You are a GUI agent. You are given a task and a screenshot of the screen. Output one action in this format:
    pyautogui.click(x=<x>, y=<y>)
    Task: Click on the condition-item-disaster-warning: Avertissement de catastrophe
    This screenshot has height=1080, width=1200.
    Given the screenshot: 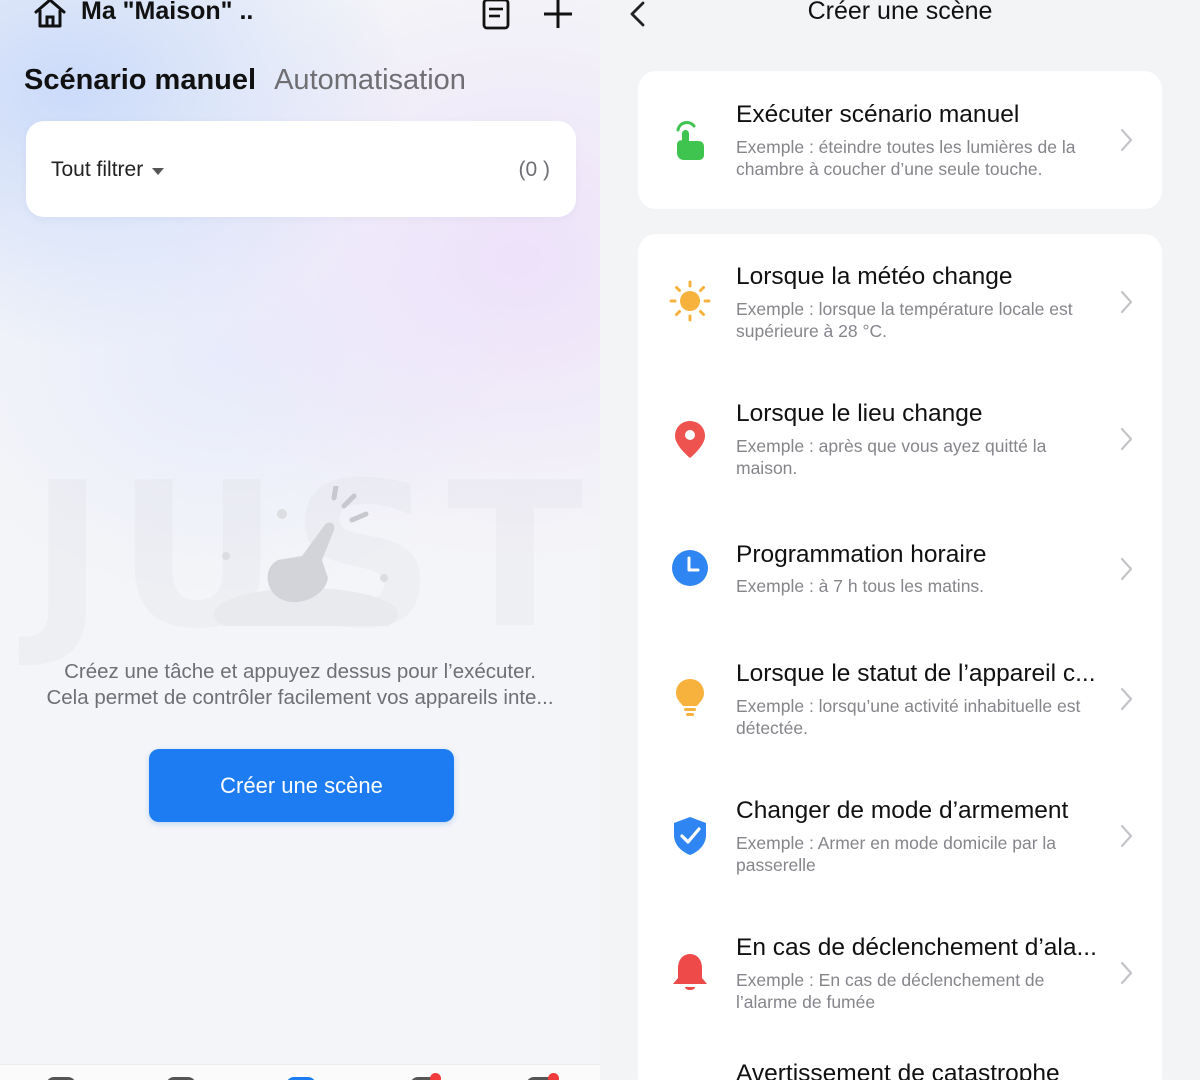 What is the action you would take?
    pyautogui.click(x=900, y=1063)
    